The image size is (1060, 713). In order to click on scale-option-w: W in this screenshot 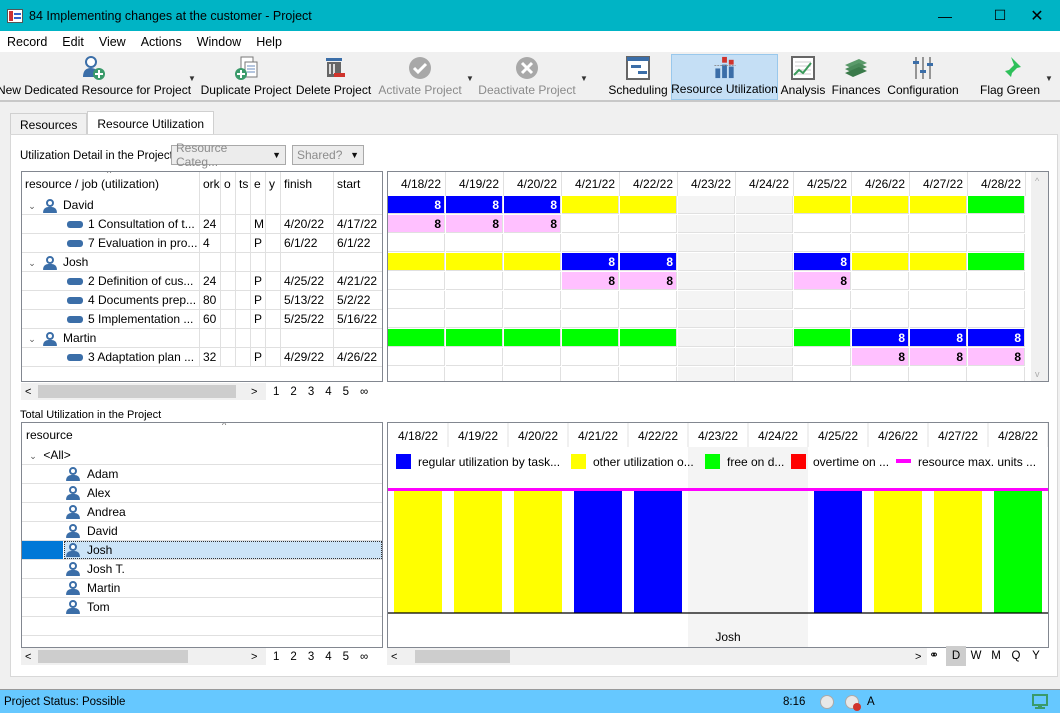, I will do `click(976, 656)`.